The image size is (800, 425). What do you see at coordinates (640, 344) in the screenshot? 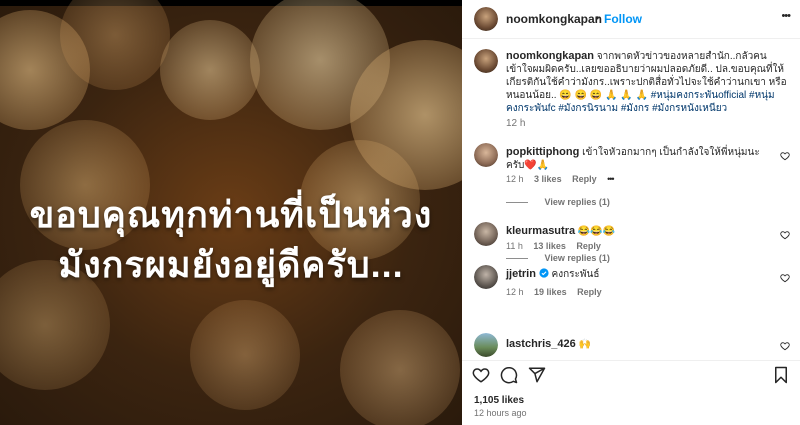
I see `comment-body: lastchris_426 🙌` at bounding box center [640, 344].